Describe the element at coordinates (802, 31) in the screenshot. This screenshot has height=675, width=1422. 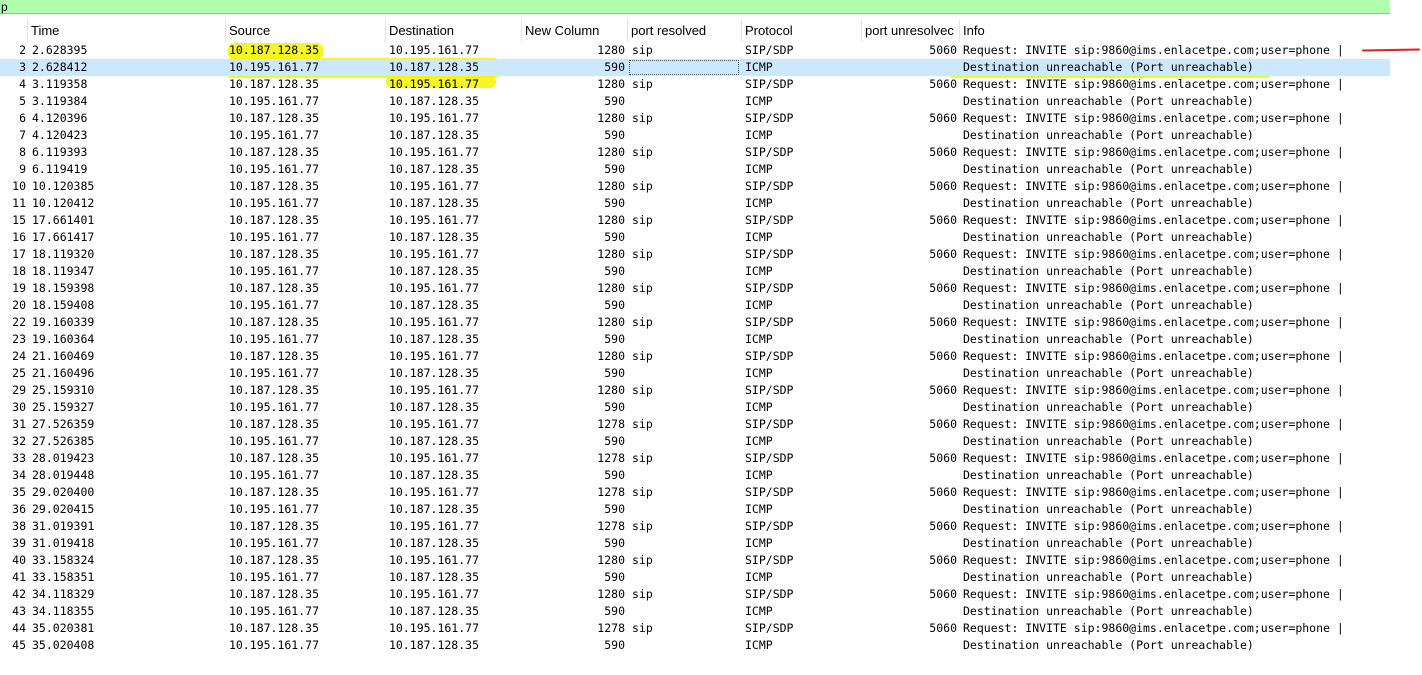
I see `column-header-protocol: Protocol` at that location.